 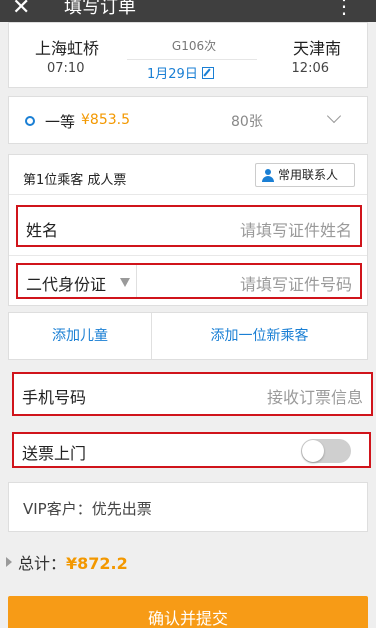 What do you see at coordinates (30, 121) in the screenshot?
I see `seat-radio-icon` at bounding box center [30, 121].